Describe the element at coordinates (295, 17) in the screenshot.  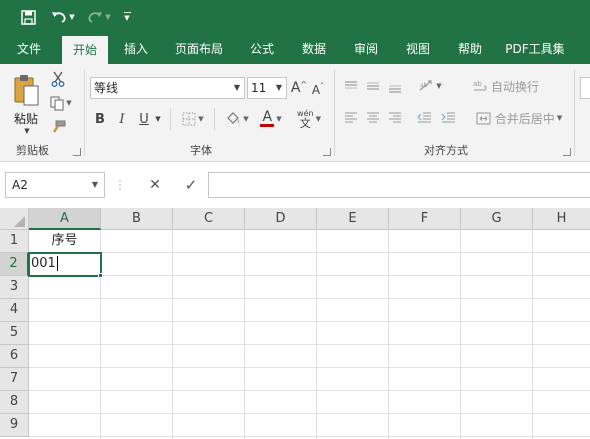
I see `title-bar: ▼ ▼ ▼` at that location.